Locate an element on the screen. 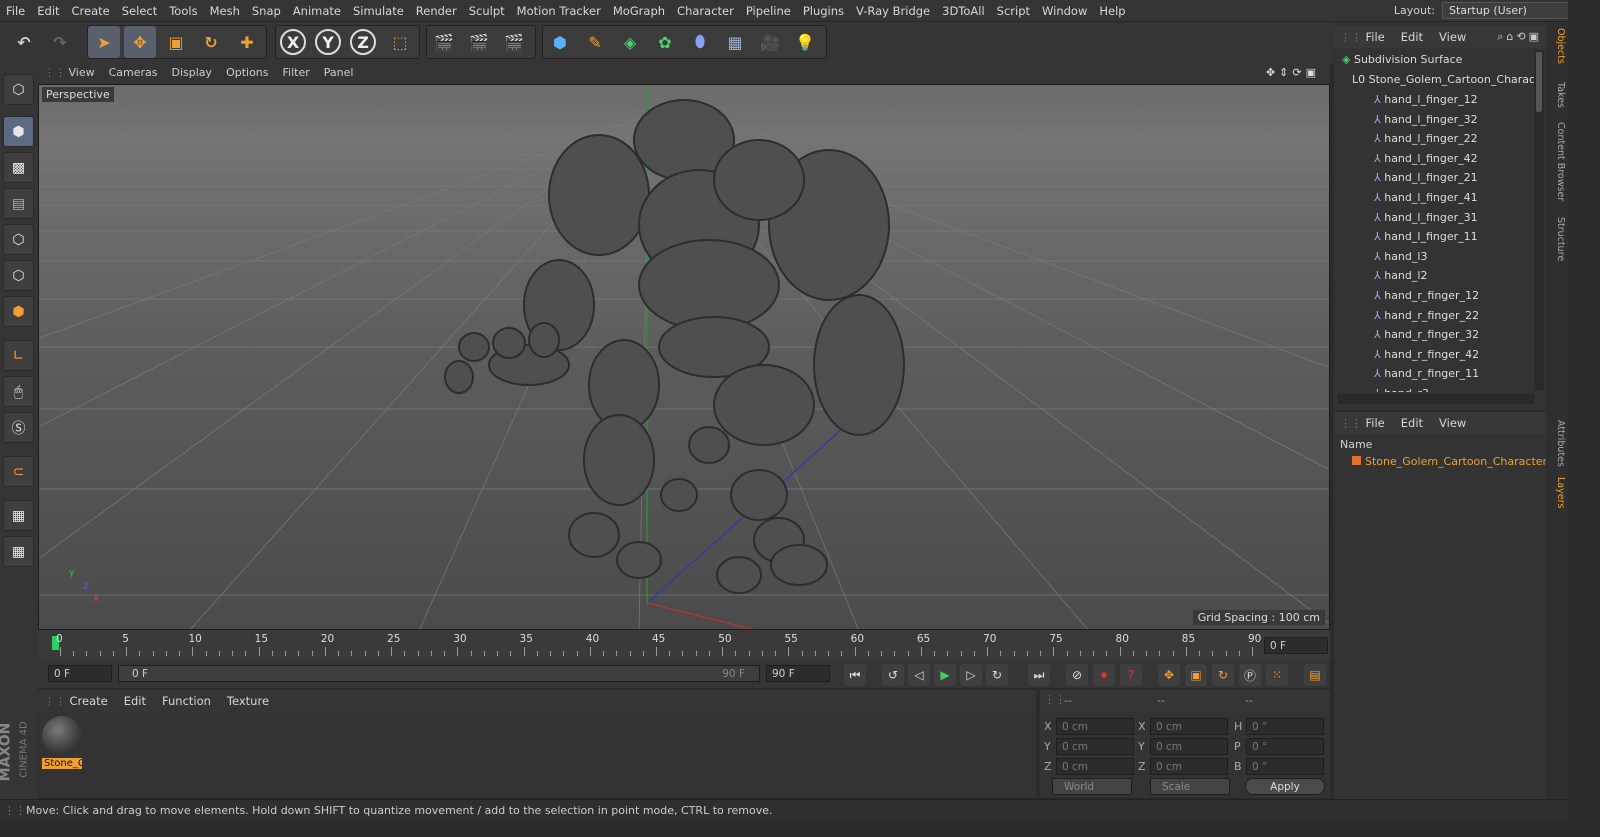 This screenshot has width=1600, height=837. key-param-button: Ⓟ is located at coordinates (1250, 675).